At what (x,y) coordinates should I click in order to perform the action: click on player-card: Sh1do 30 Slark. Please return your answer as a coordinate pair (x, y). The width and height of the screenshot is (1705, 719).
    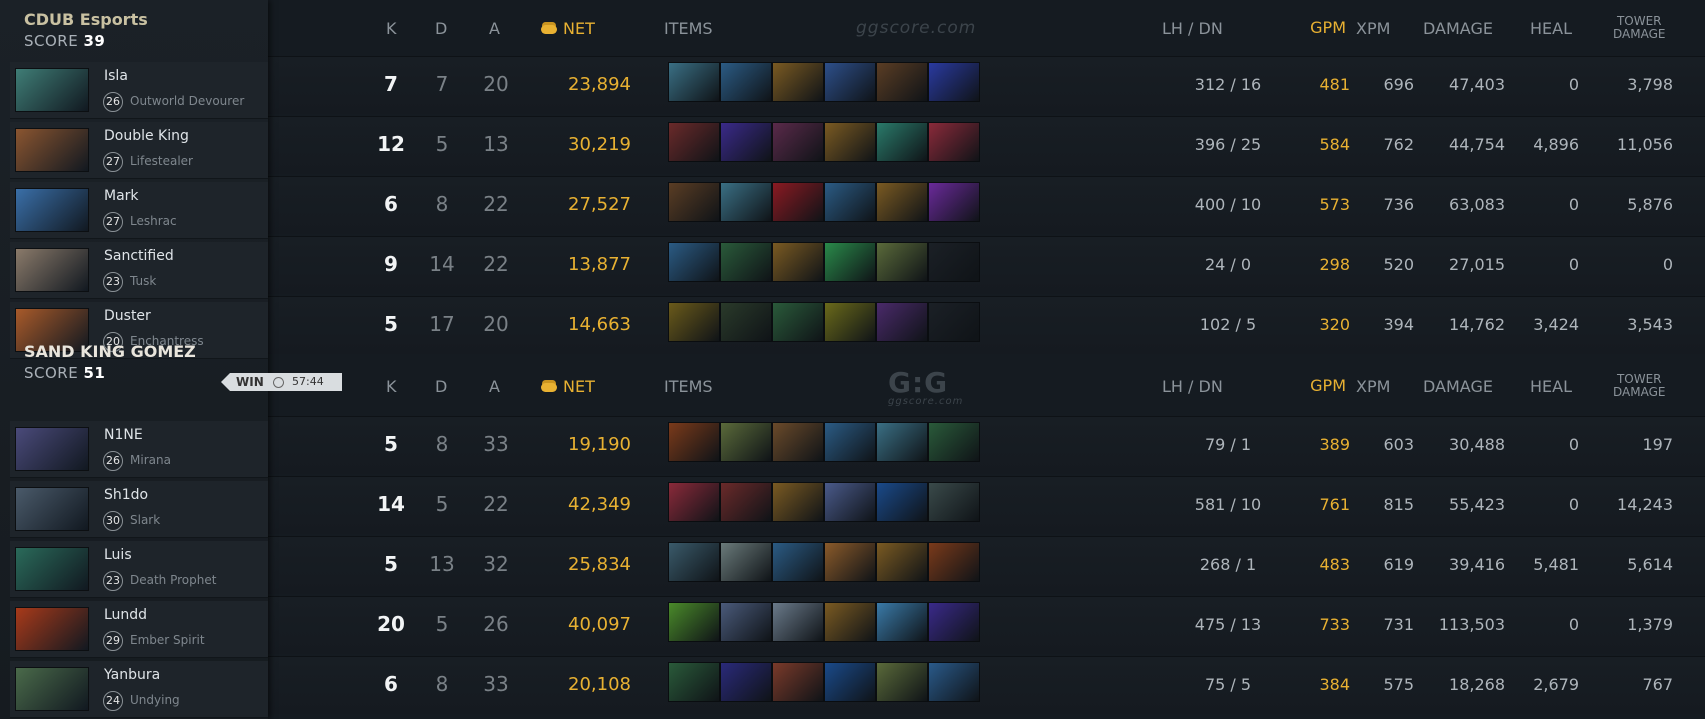
    Looking at the image, I should click on (139, 509).